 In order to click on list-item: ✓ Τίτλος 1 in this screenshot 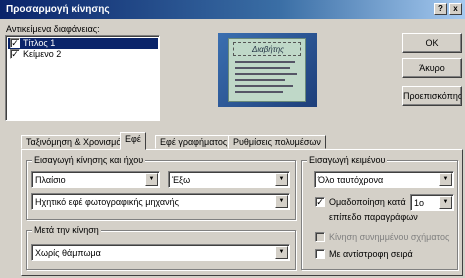, I will do `click(83, 43)`.